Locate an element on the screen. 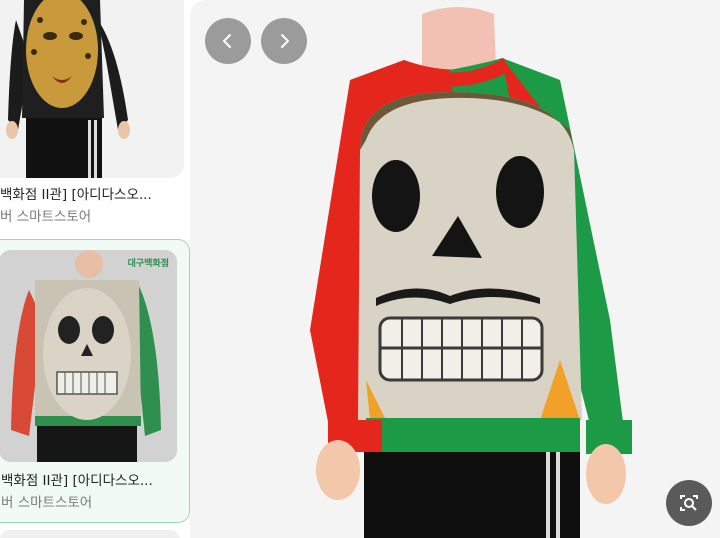 The height and width of the screenshot is (538, 720). previous-image-button is located at coordinates (228, 41).